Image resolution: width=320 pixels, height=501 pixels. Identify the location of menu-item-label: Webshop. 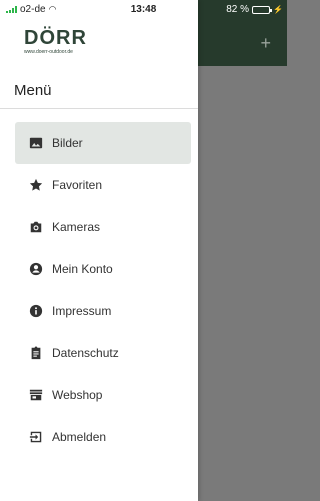
(77, 395).